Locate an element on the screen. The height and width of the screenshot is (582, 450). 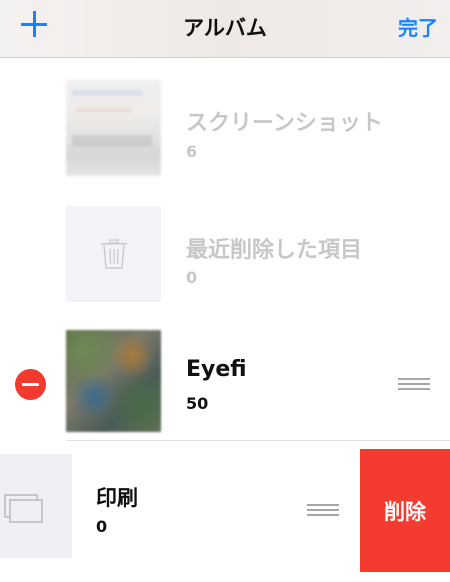
navigation-bar: アルバム 完了 is located at coordinates (225, 29).